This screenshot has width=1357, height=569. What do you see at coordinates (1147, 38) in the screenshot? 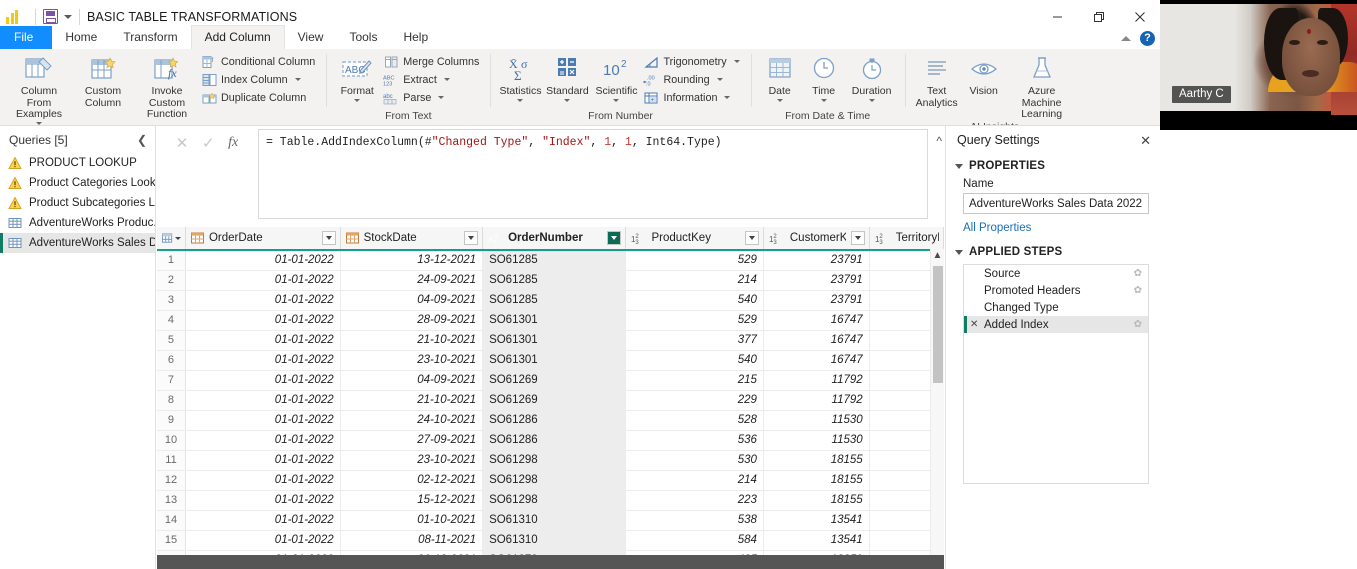
I see `help-icon: ?` at bounding box center [1147, 38].